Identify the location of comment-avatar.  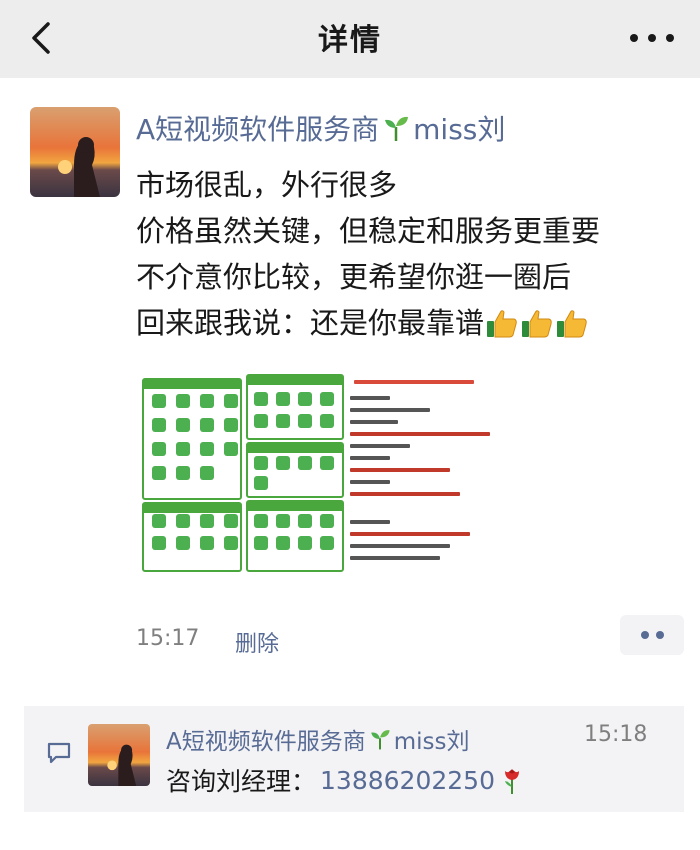
(119, 755).